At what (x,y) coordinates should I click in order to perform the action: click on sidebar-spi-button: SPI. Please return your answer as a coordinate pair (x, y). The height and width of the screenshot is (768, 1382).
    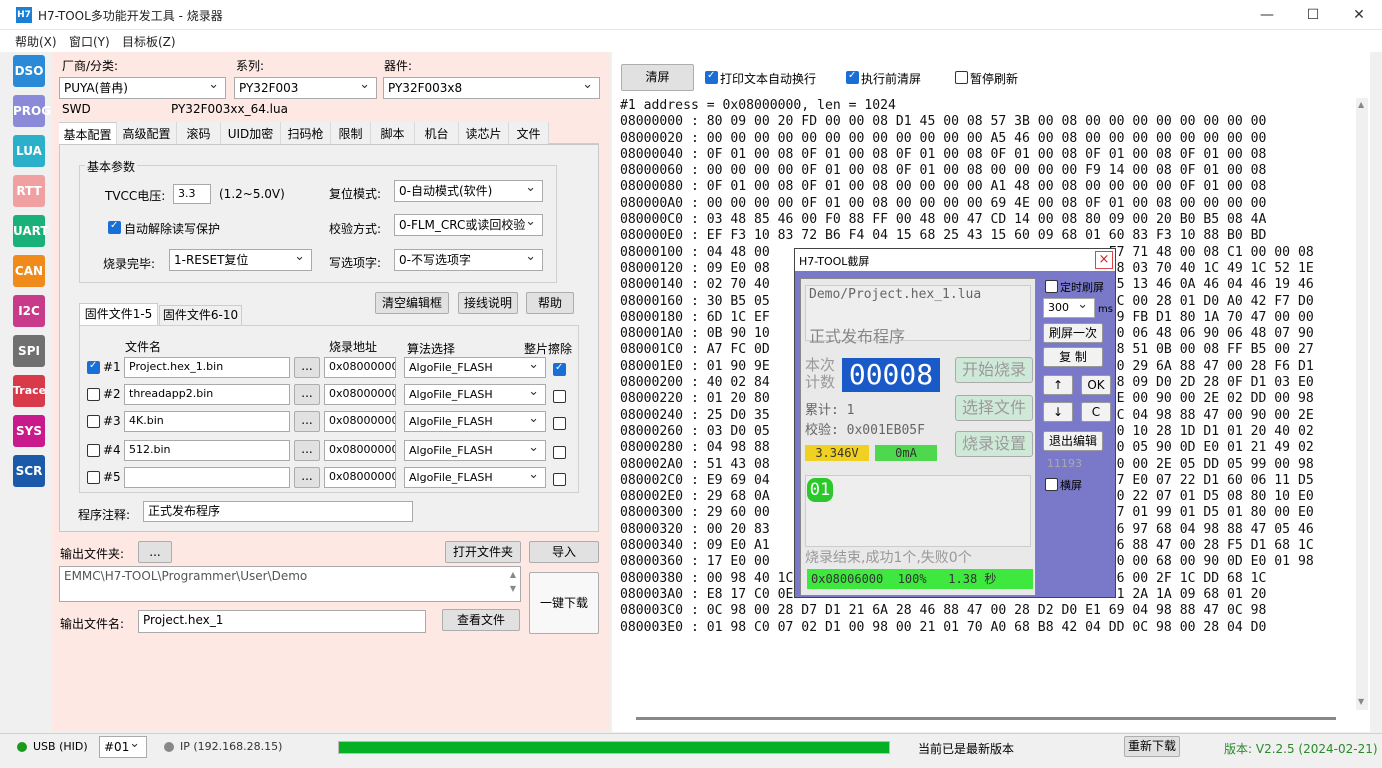
    Looking at the image, I should click on (29, 351).